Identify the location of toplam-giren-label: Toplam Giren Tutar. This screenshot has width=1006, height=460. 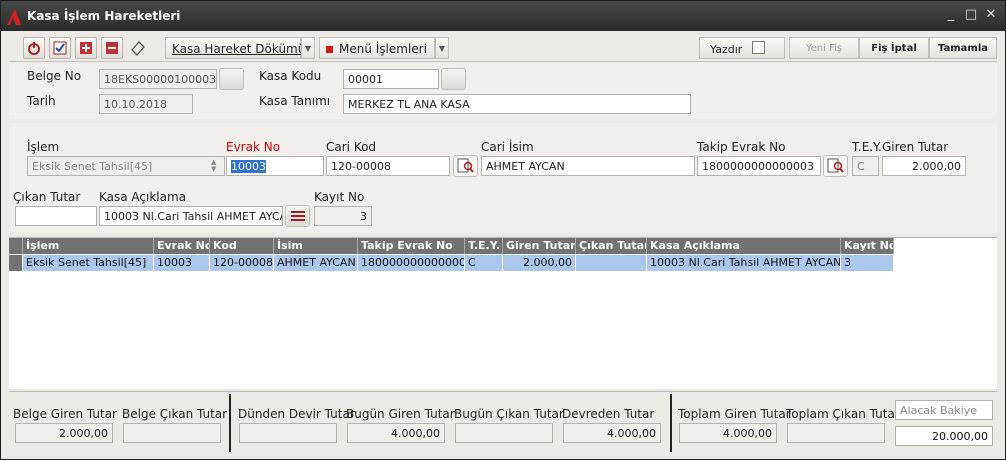
(734, 414).